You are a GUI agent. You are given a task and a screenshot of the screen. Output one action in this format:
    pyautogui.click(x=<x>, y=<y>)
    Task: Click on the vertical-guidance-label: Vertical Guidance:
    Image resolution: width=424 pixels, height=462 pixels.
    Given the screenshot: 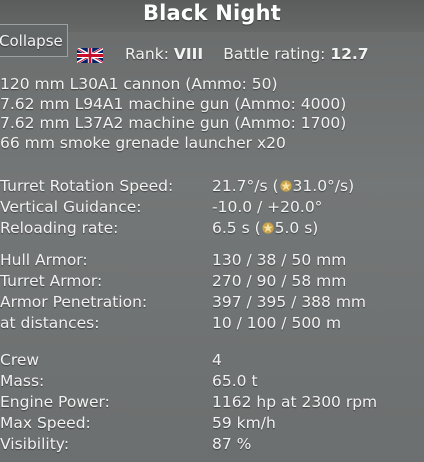 What is the action you would take?
    pyautogui.click(x=71, y=207)
    